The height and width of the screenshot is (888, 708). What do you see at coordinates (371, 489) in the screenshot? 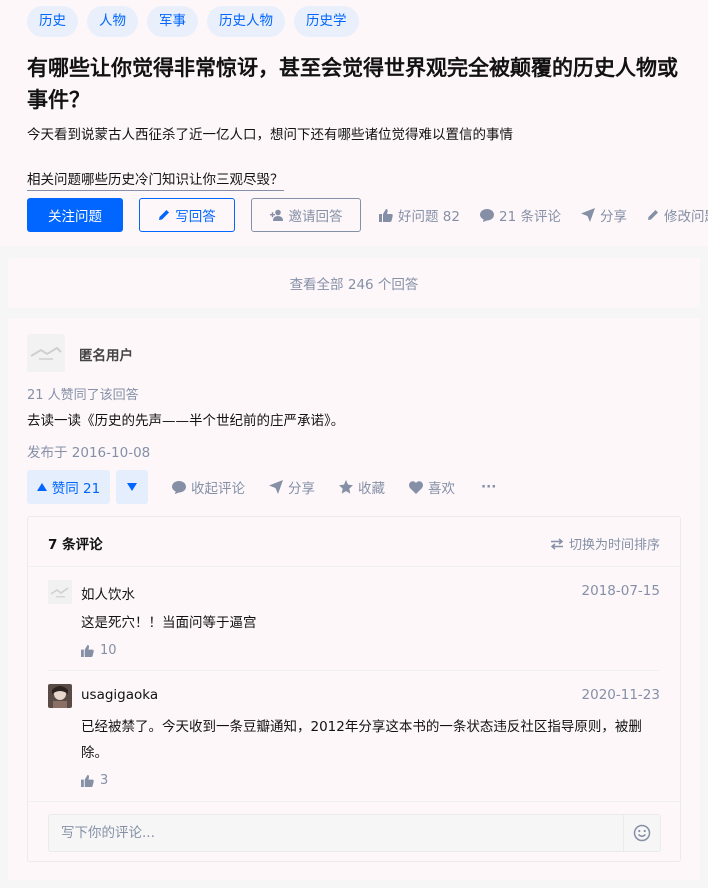
I see `favorite-label: 收藏` at bounding box center [371, 489].